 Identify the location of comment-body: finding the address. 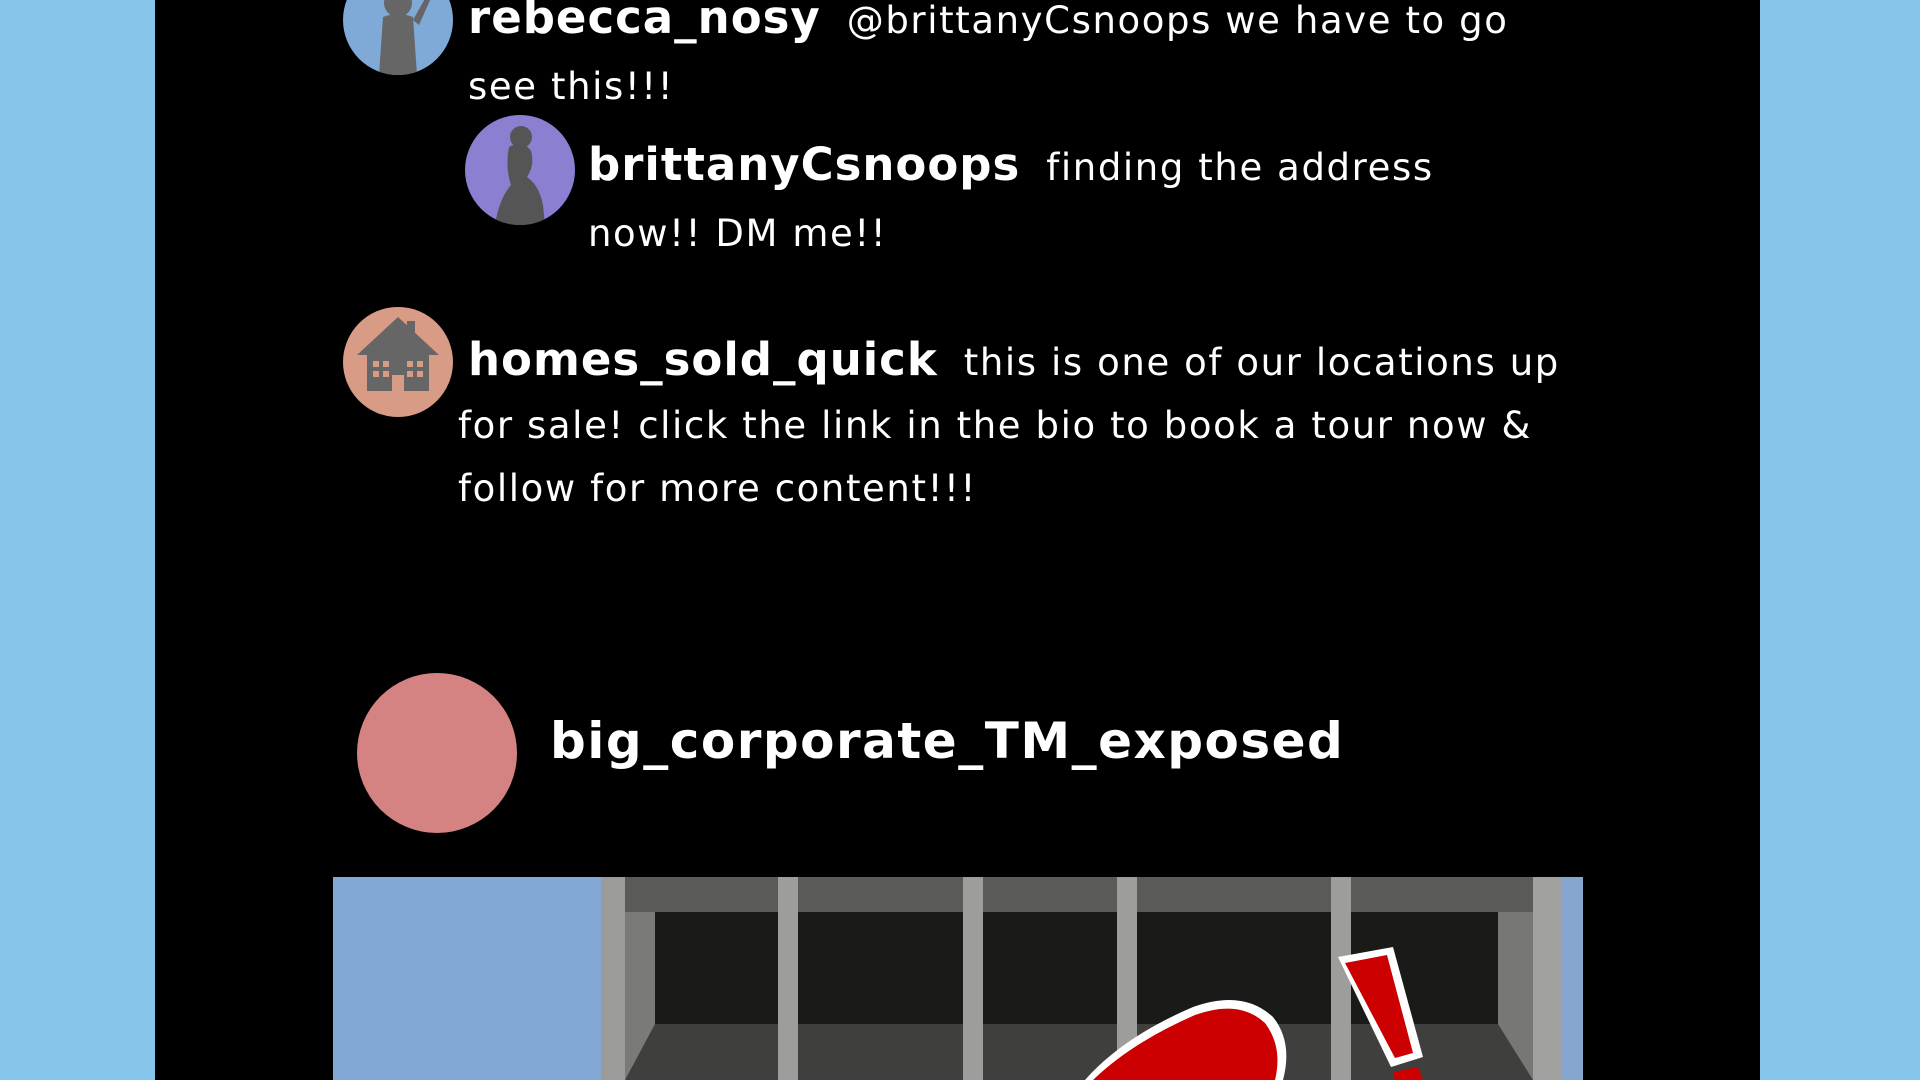
(1240, 167).